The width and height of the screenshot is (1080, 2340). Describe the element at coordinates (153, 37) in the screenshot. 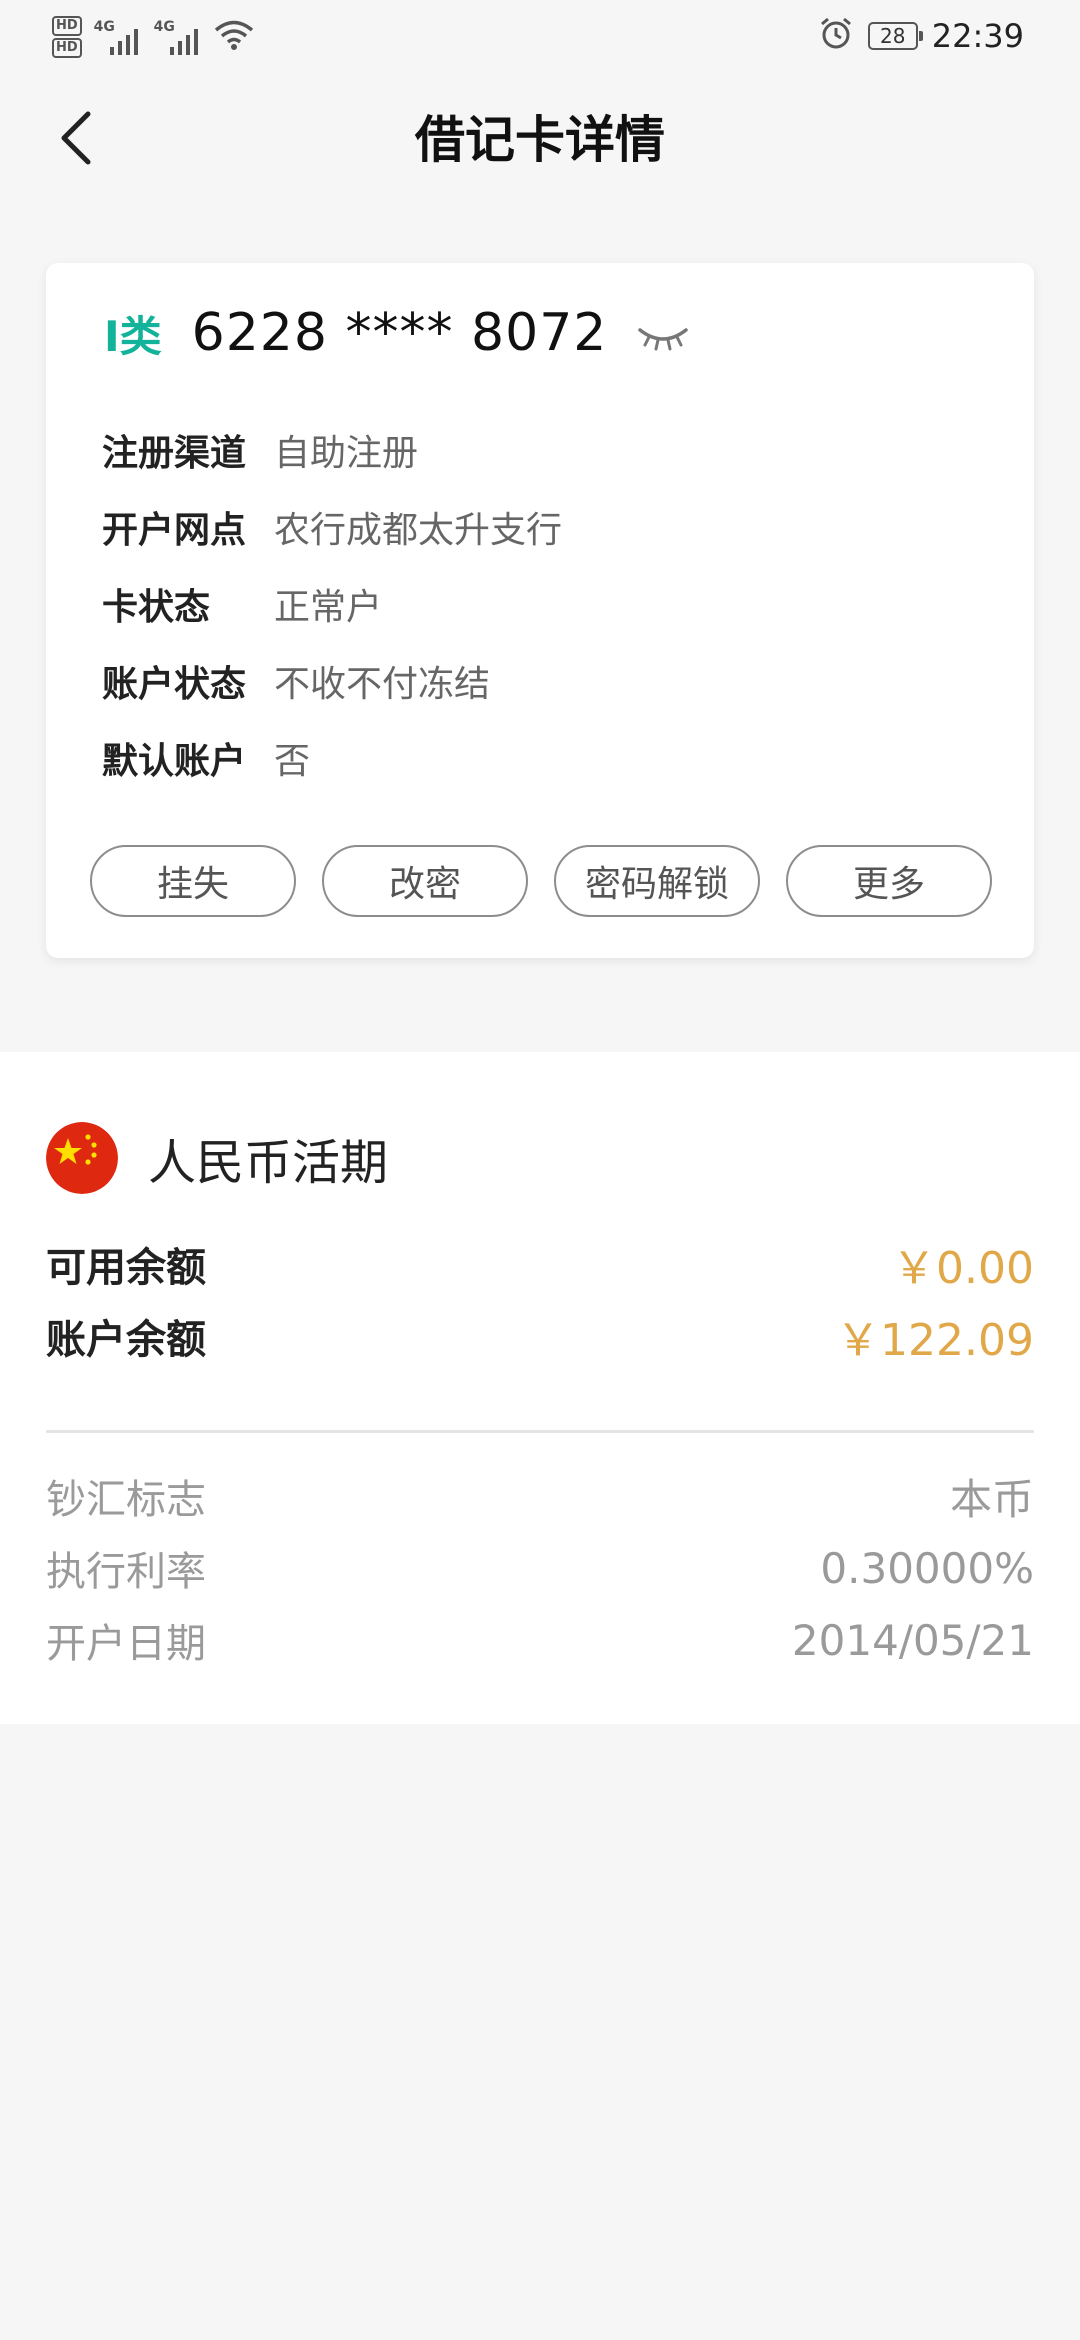

I see `status-left: HD HD 4G 4G` at that location.